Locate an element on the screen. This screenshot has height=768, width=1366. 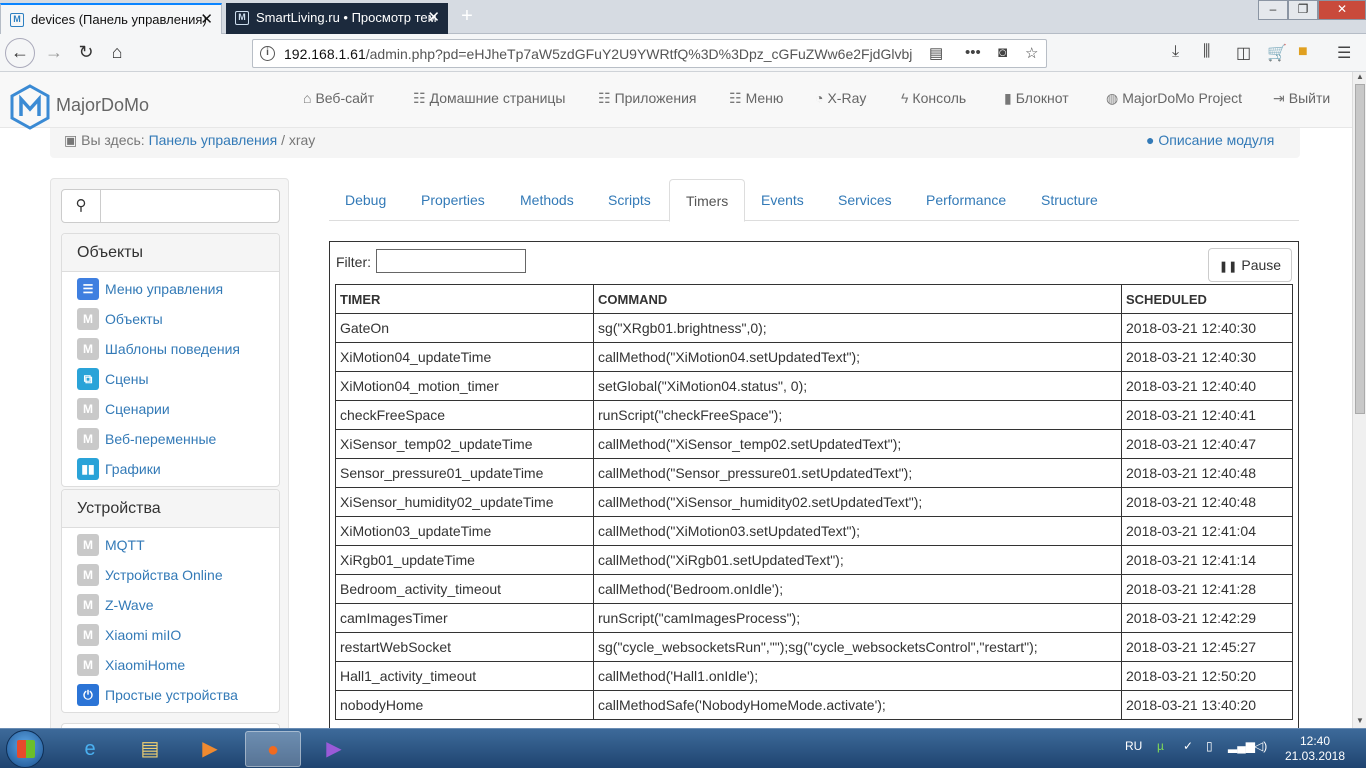
menu-website: ⌂ Веб-сайт is located at coordinates (338, 98).